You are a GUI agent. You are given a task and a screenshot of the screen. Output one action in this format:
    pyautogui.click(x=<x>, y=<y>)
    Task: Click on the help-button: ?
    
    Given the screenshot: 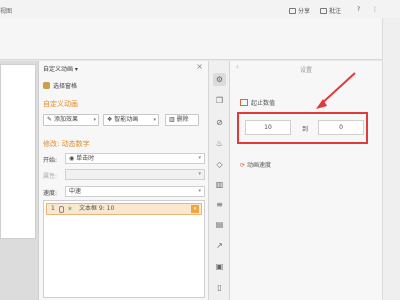 What is the action you would take?
    pyautogui.click(x=358, y=9)
    